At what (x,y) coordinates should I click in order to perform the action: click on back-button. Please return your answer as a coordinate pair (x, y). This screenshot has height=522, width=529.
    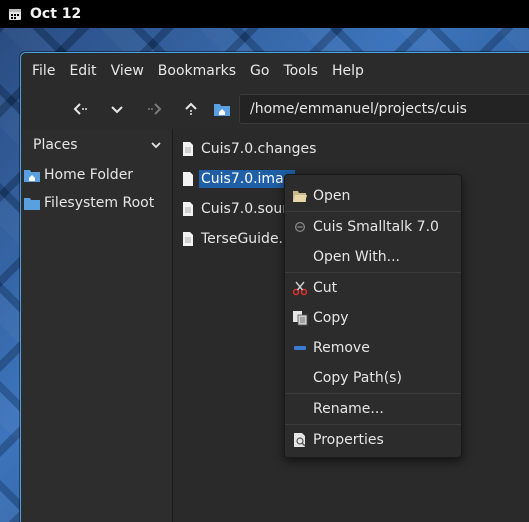
    Looking at the image, I should click on (81, 109).